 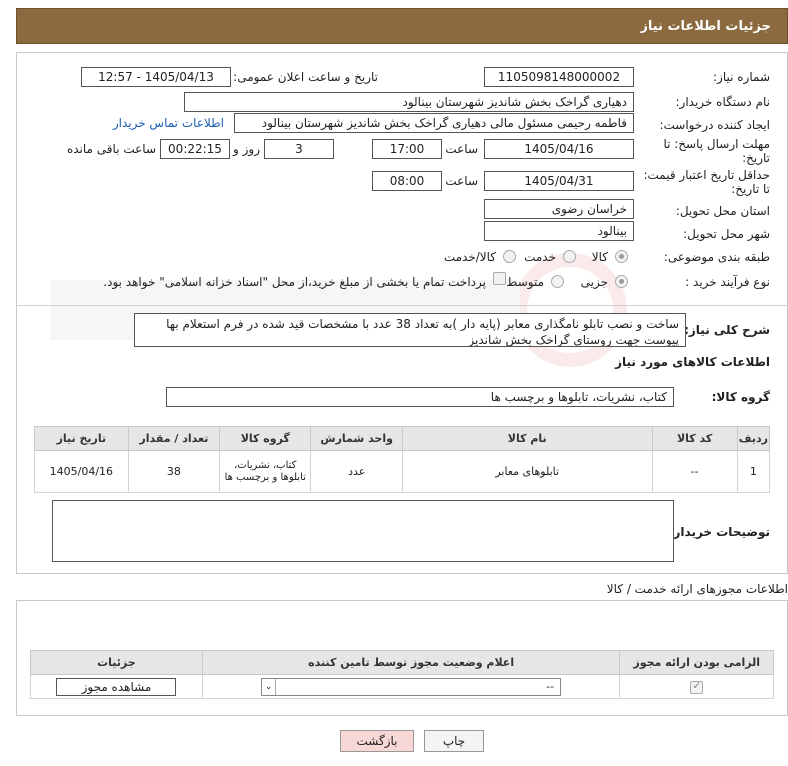 I want to click on buyer-contact-link: اطلاعات تماس خریدار, so click(x=168, y=123).